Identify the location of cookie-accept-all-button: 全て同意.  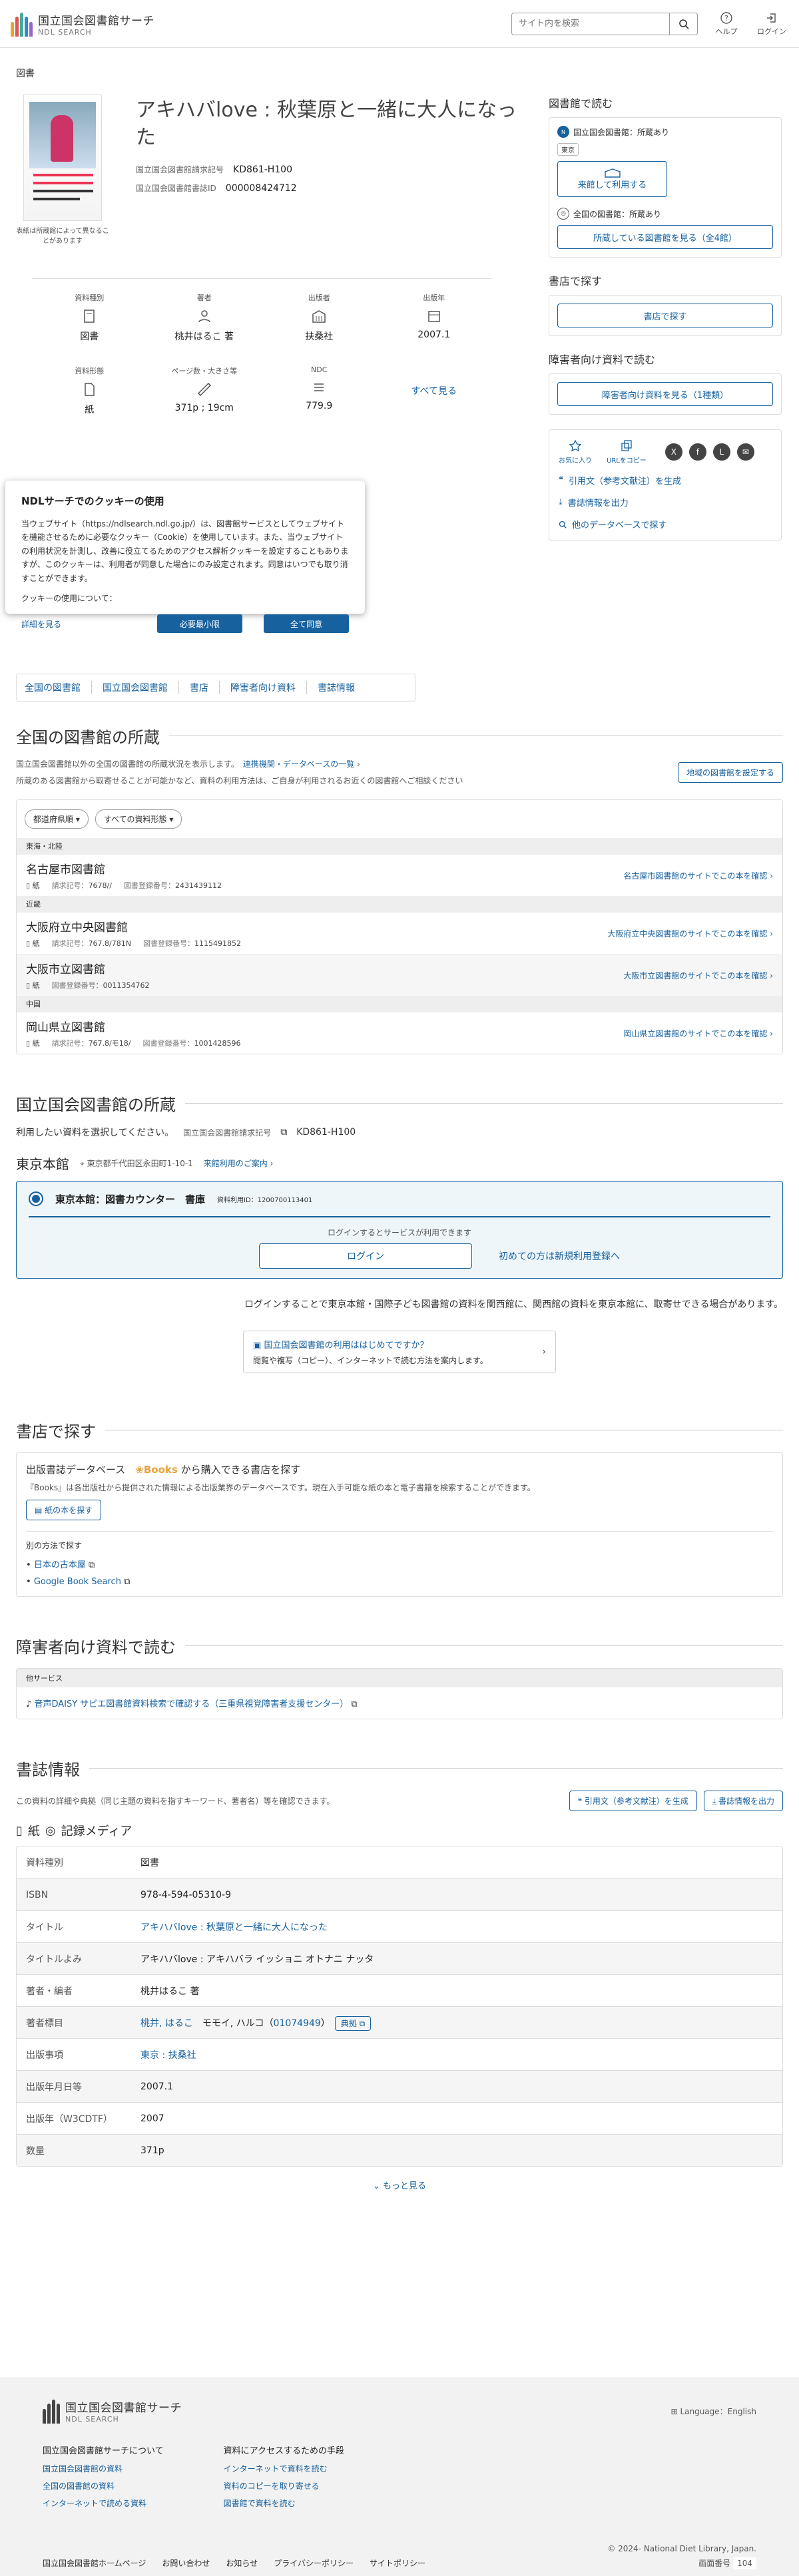
(306, 624).